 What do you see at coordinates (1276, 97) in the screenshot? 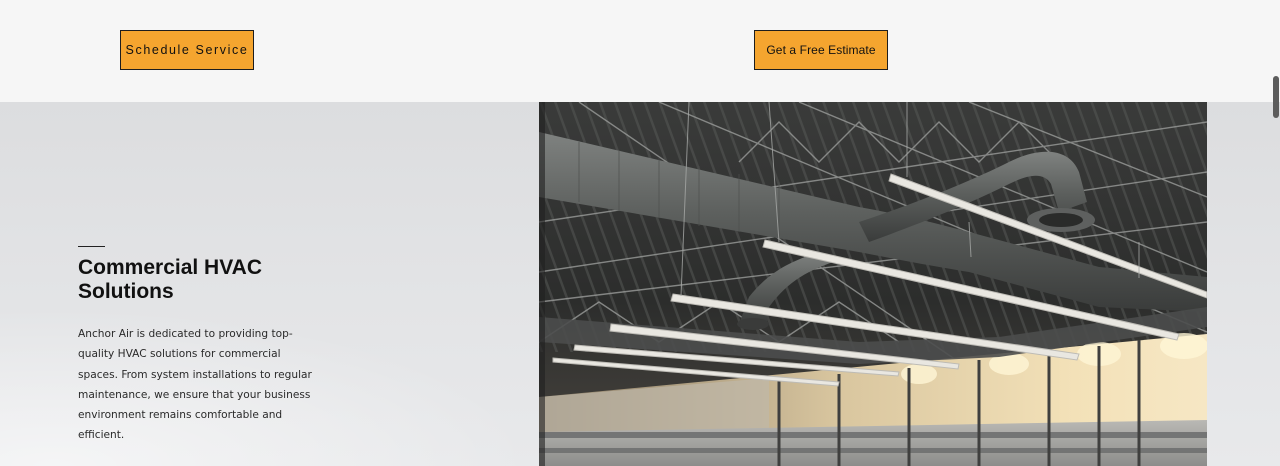
I see `page-scrollbar` at bounding box center [1276, 97].